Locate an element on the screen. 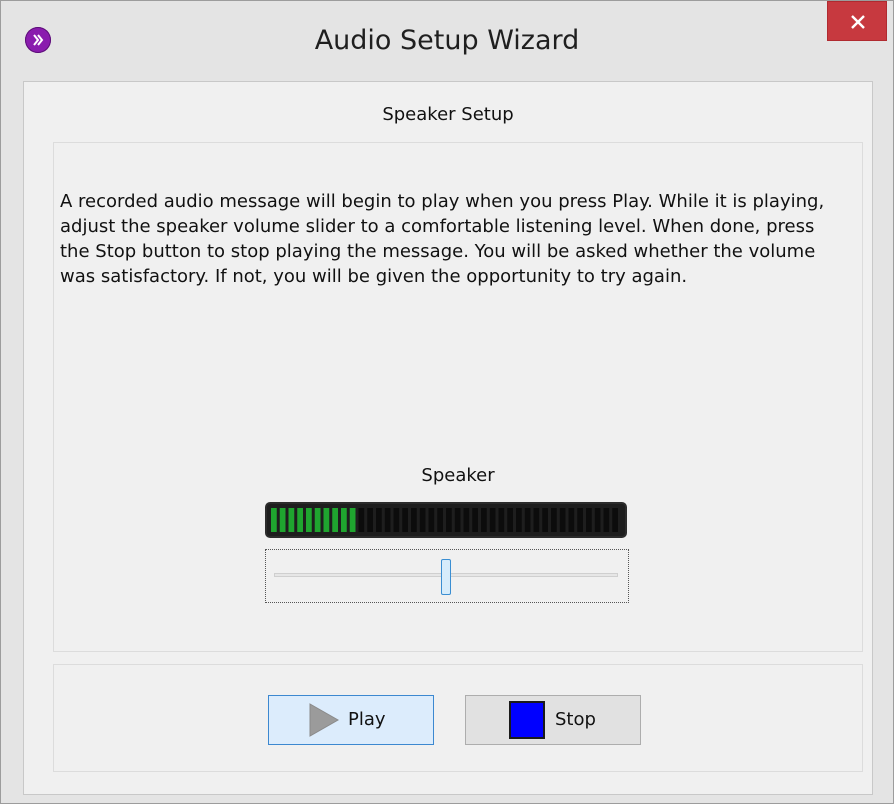 The image size is (894, 804). slider-thumb is located at coordinates (446, 577).